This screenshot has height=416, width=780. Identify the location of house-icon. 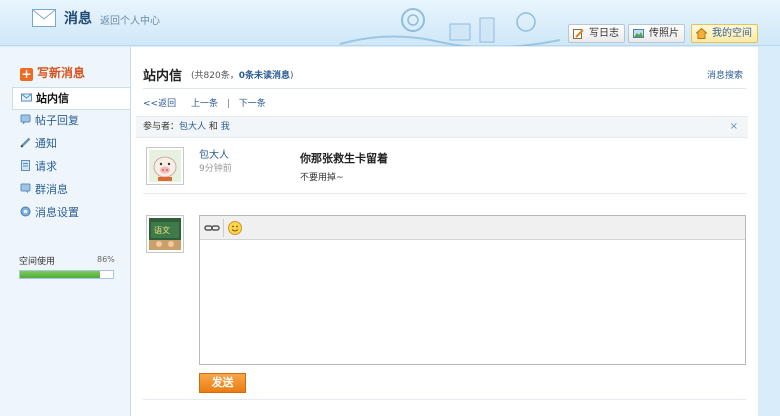
(701, 33).